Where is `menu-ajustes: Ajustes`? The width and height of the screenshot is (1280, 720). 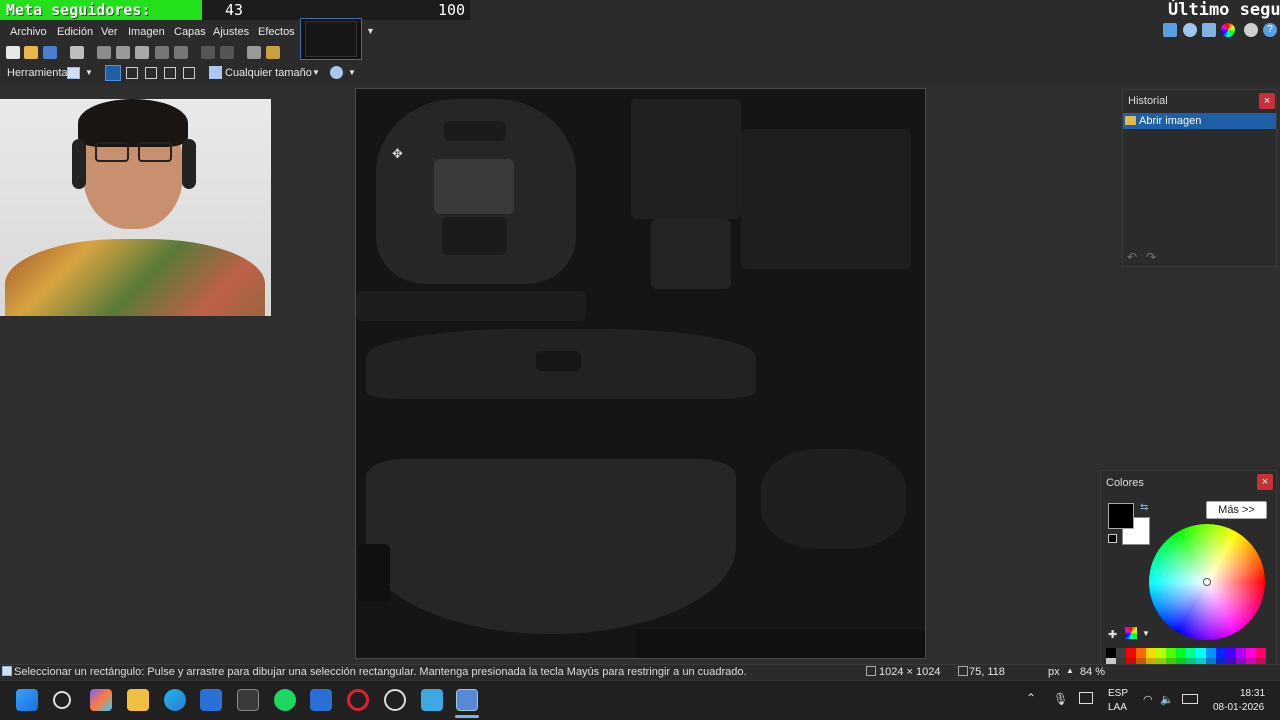
menu-ajustes: Ajustes is located at coordinates (231, 32).